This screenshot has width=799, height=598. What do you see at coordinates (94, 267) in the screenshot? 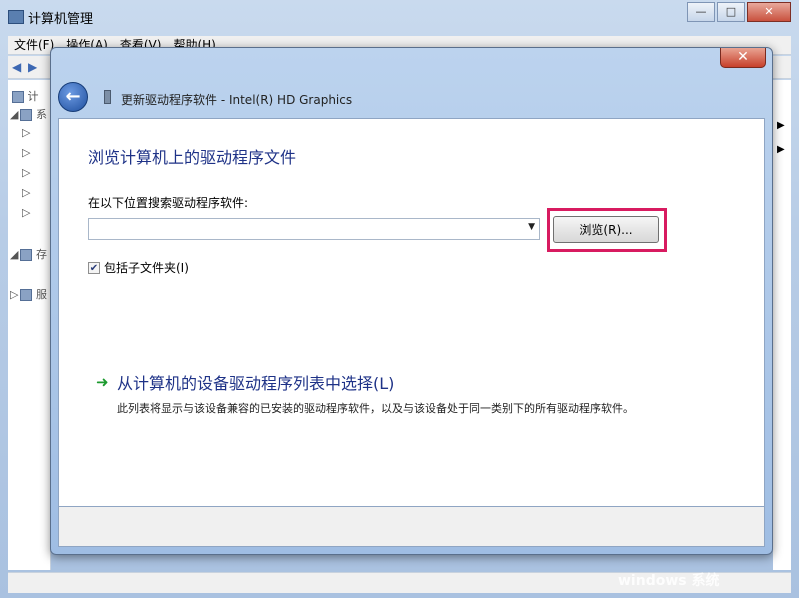
I see `include-subfolders-checkbox: ✔` at bounding box center [94, 267].